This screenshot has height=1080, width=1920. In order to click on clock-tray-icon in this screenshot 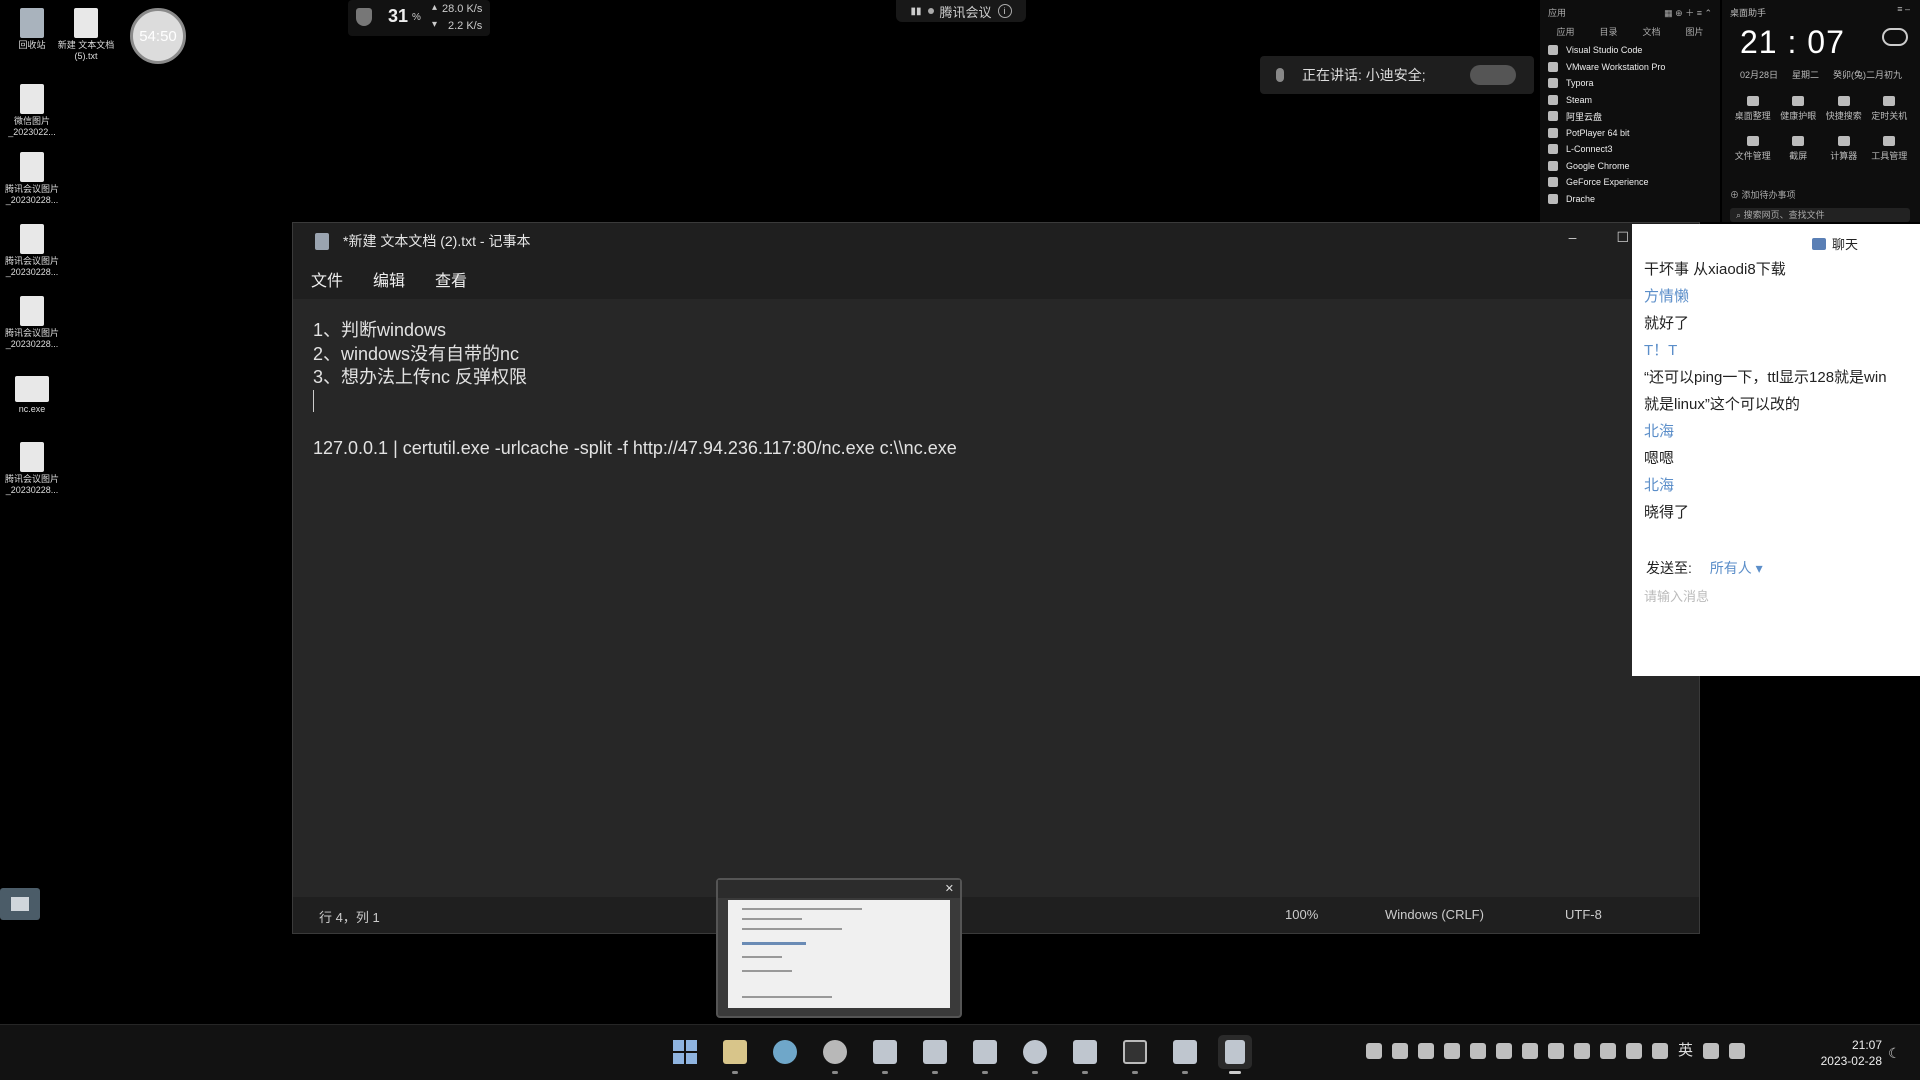, I will do `click(1504, 1051)`.